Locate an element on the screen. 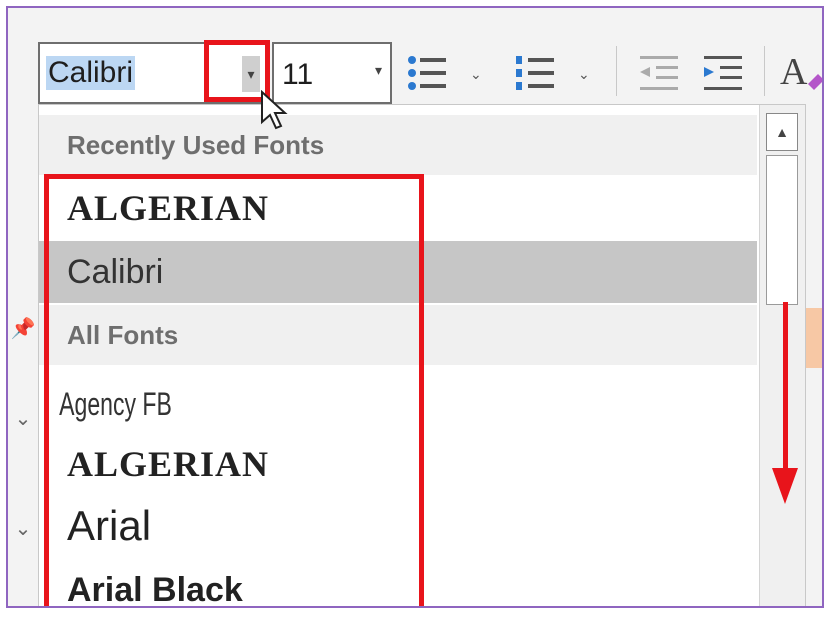 The width and height of the screenshot is (832, 619). scroll-up-button: ▲ is located at coordinates (782, 132).